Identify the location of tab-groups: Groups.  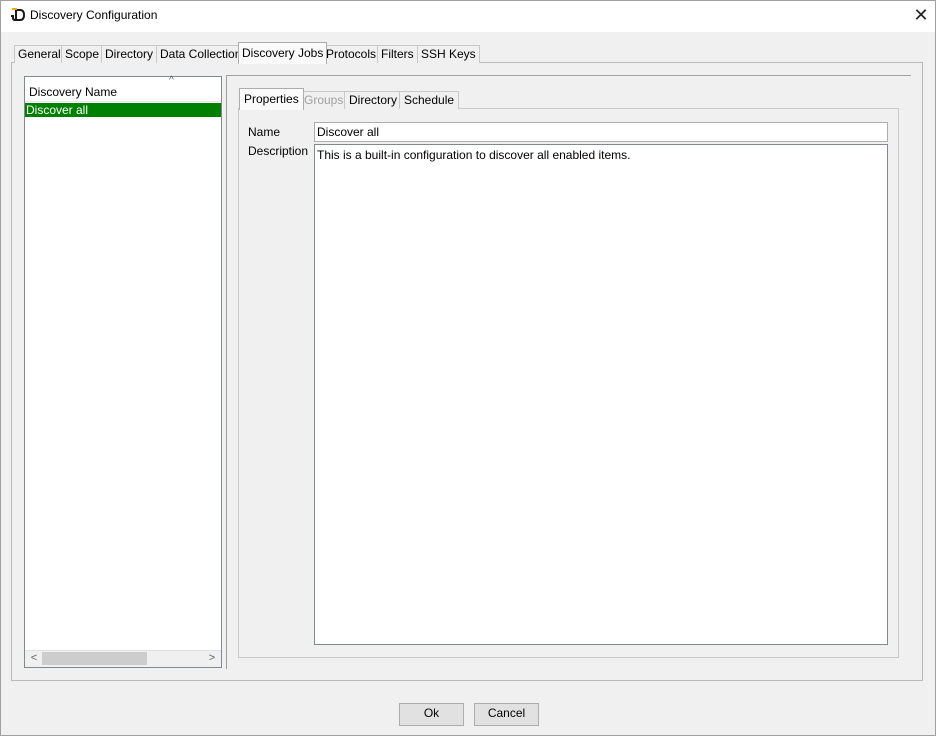
(324, 100).